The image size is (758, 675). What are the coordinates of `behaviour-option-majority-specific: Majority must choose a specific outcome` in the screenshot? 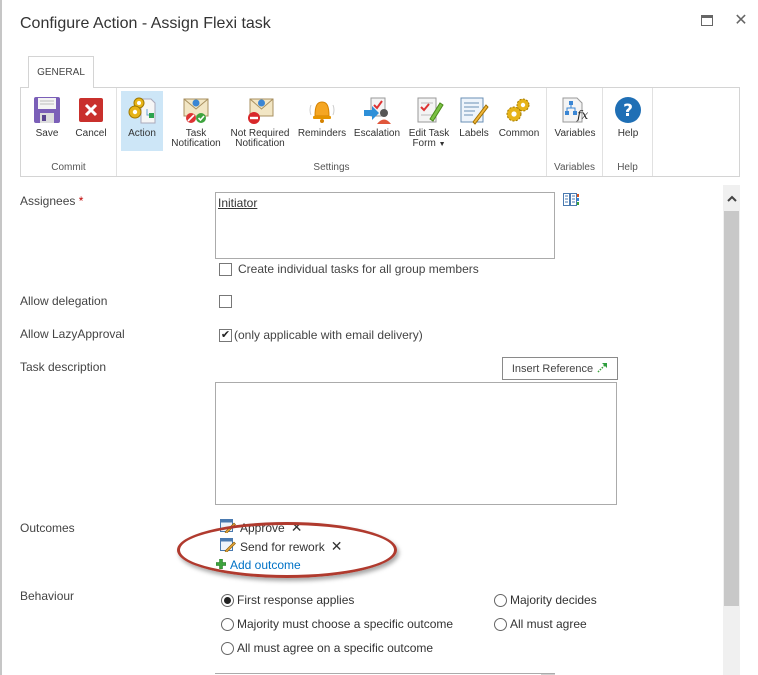 It's located at (337, 624).